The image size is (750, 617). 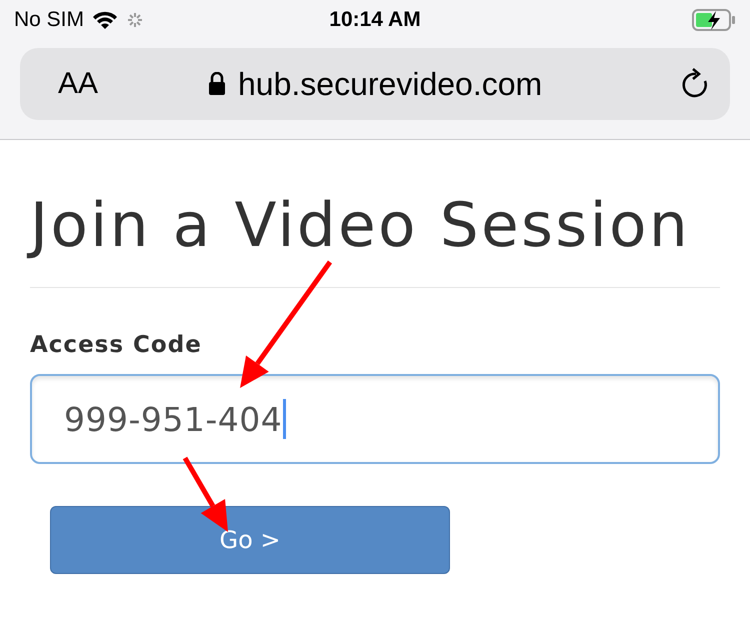 What do you see at coordinates (284, 419) in the screenshot?
I see `text-cursor` at bounding box center [284, 419].